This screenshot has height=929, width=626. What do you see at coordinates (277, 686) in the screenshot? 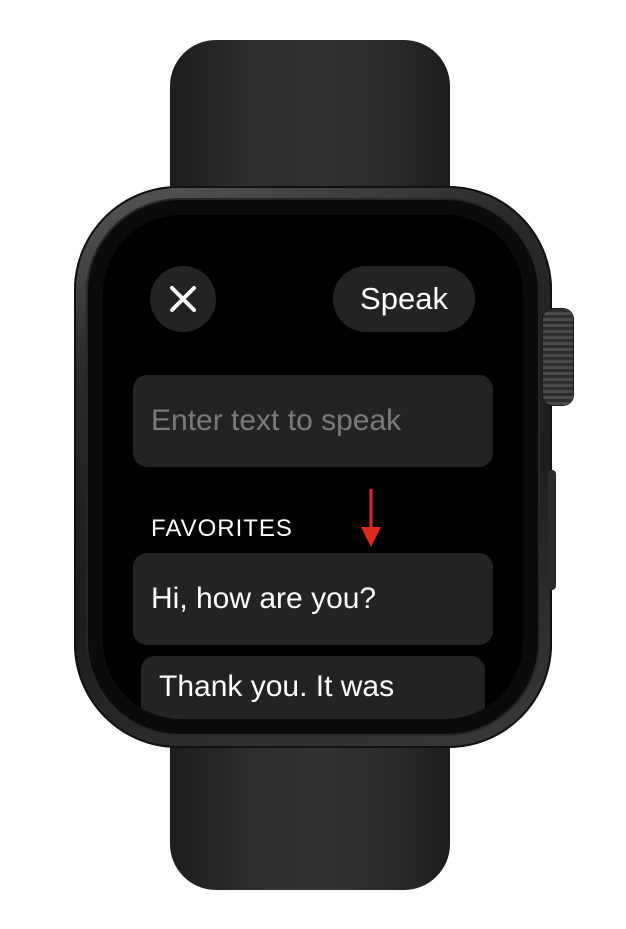
I see `favorite-item-label: Thank you. It was` at bounding box center [277, 686].